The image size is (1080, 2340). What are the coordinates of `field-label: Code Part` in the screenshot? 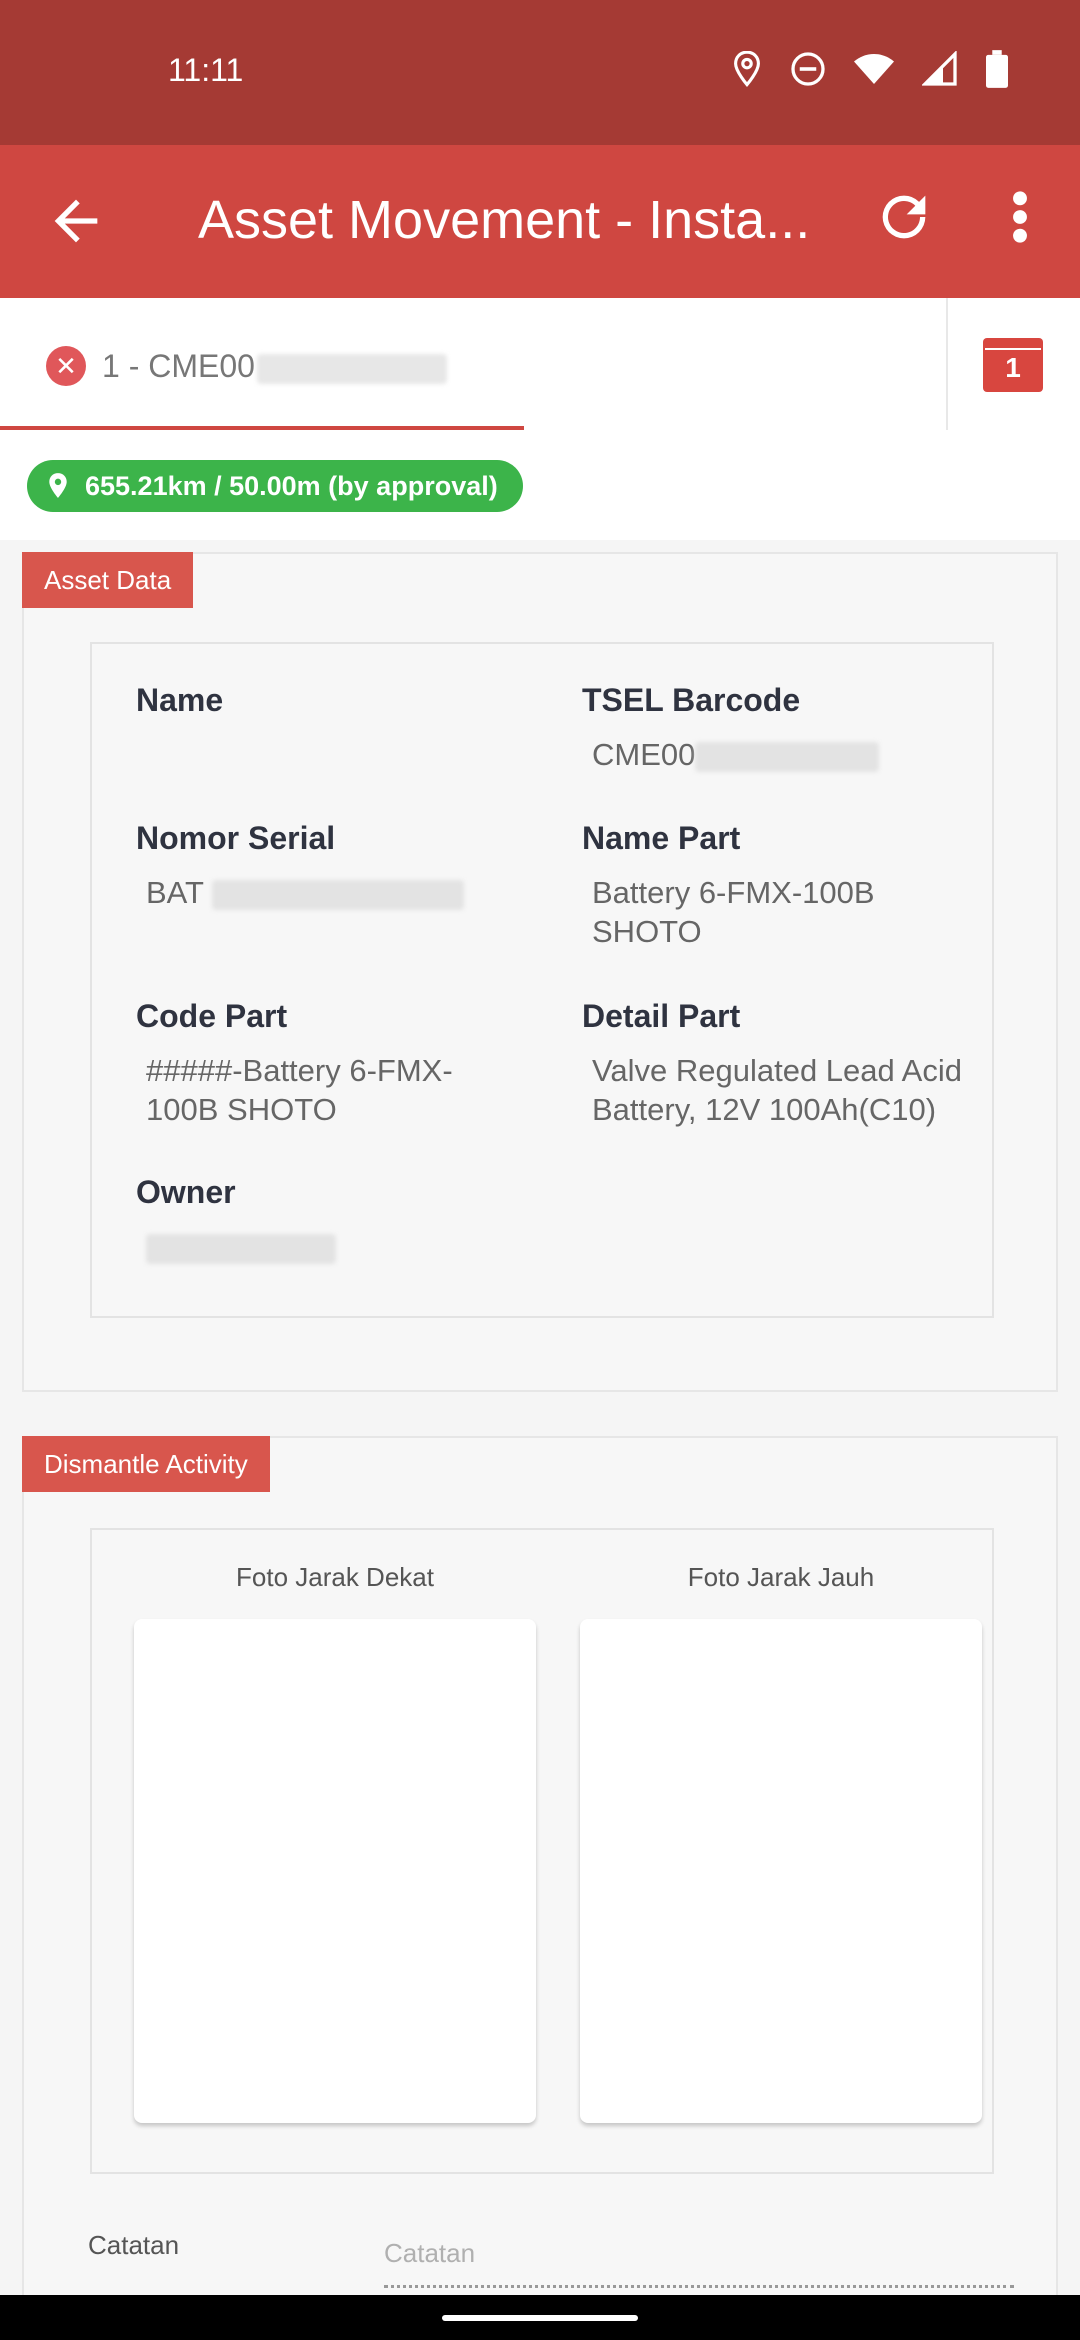 It's located at (212, 1016).